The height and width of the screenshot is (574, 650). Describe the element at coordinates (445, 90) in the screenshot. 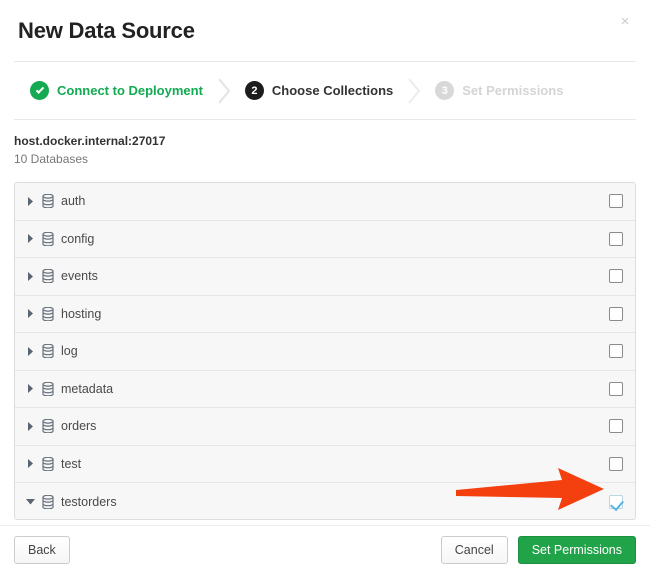

I see `step-number-icon-3: 3` at that location.